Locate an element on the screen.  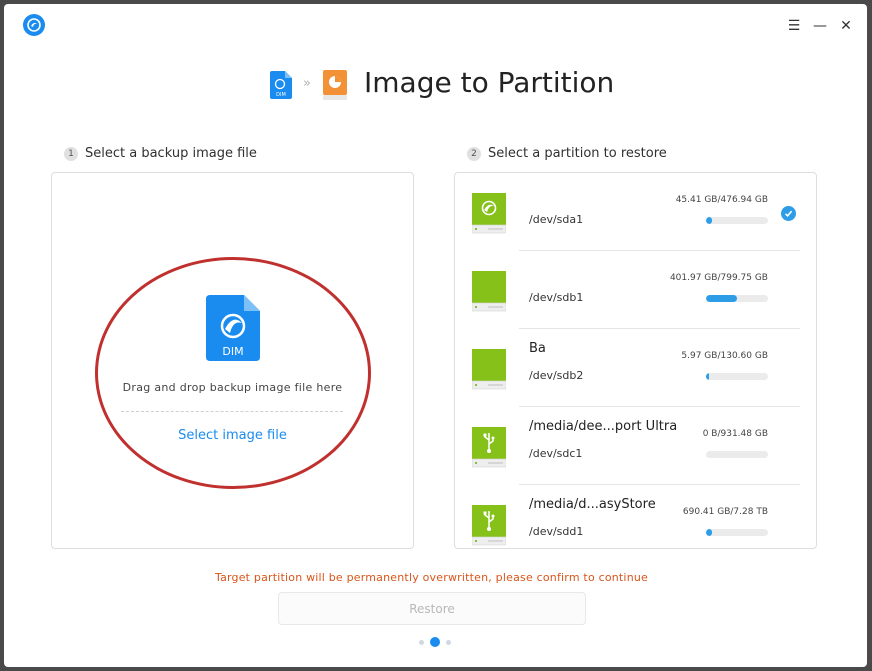
page-title: Image to Partition is located at coordinates (489, 82).